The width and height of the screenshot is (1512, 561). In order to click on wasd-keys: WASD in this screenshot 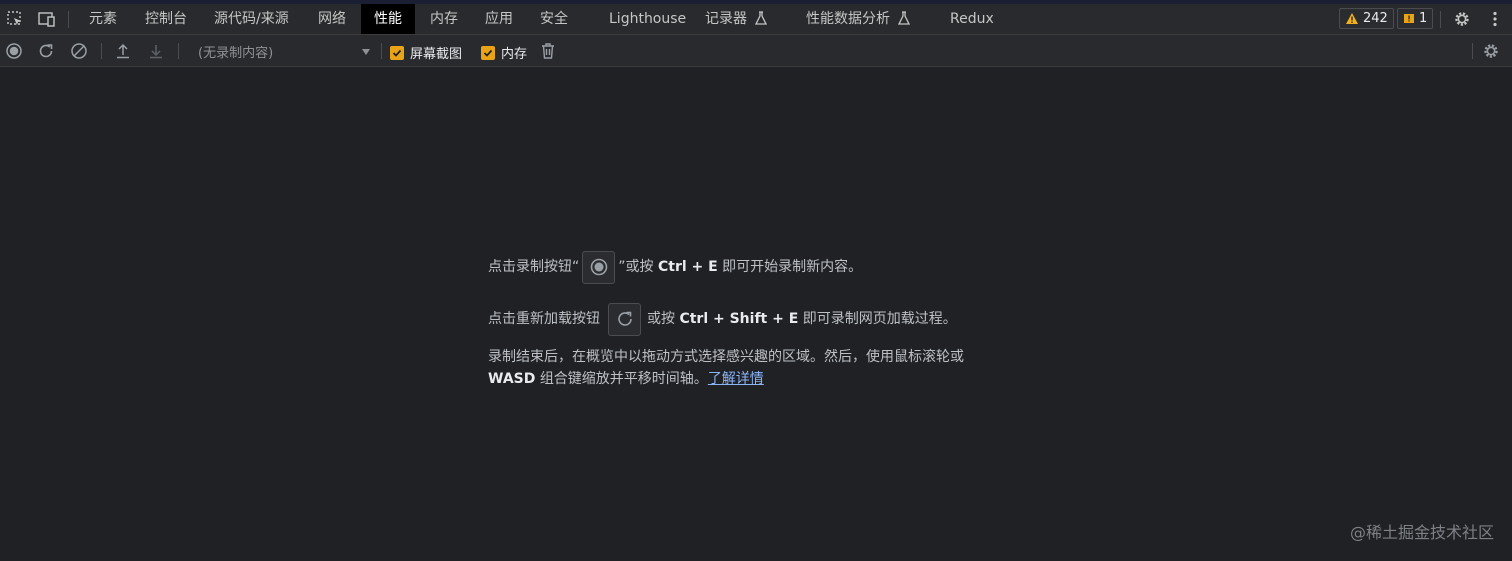, I will do `click(512, 379)`.